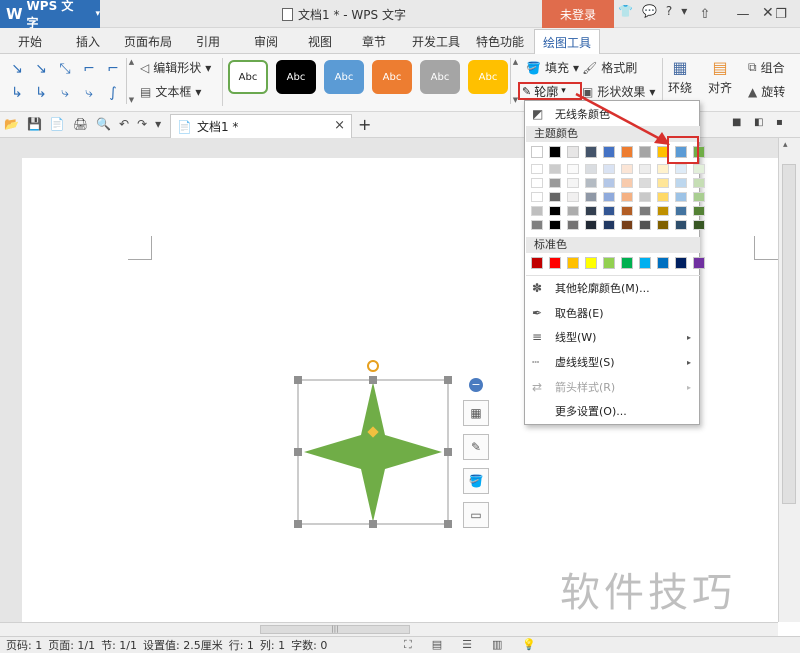 Image resolution: width=800 pixels, height=653 pixels. Describe the element at coordinates (743, 14) in the screenshot. I see `minimize-button: —` at that location.